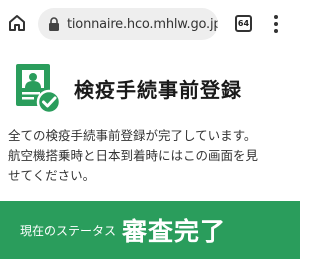 This screenshot has width=320, height=266. I want to click on url-text: tionnaire.hco.mhlw.go.jp, so click(142, 24).